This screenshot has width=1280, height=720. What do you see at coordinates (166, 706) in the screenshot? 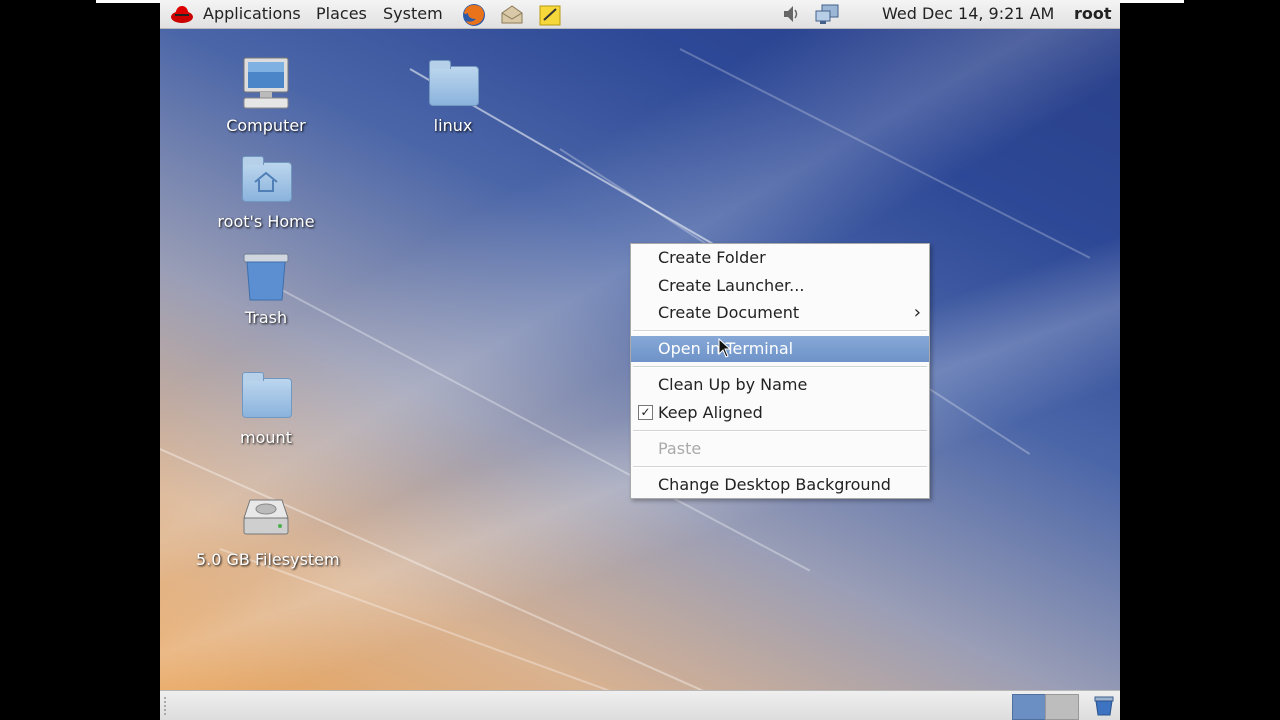
I see `panel-handle` at bounding box center [166, 706].